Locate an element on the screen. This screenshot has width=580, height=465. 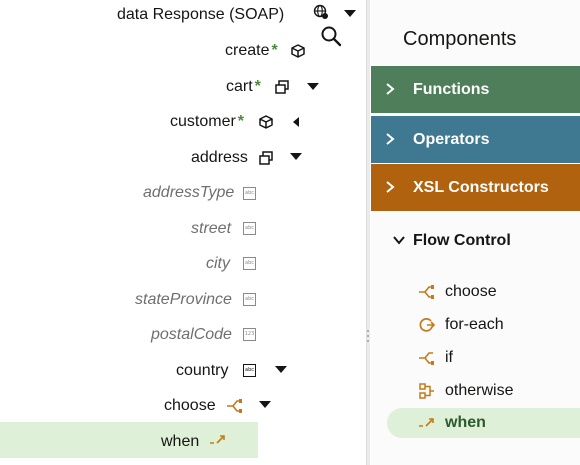
globe-icon is located at coordinates (321, 12).